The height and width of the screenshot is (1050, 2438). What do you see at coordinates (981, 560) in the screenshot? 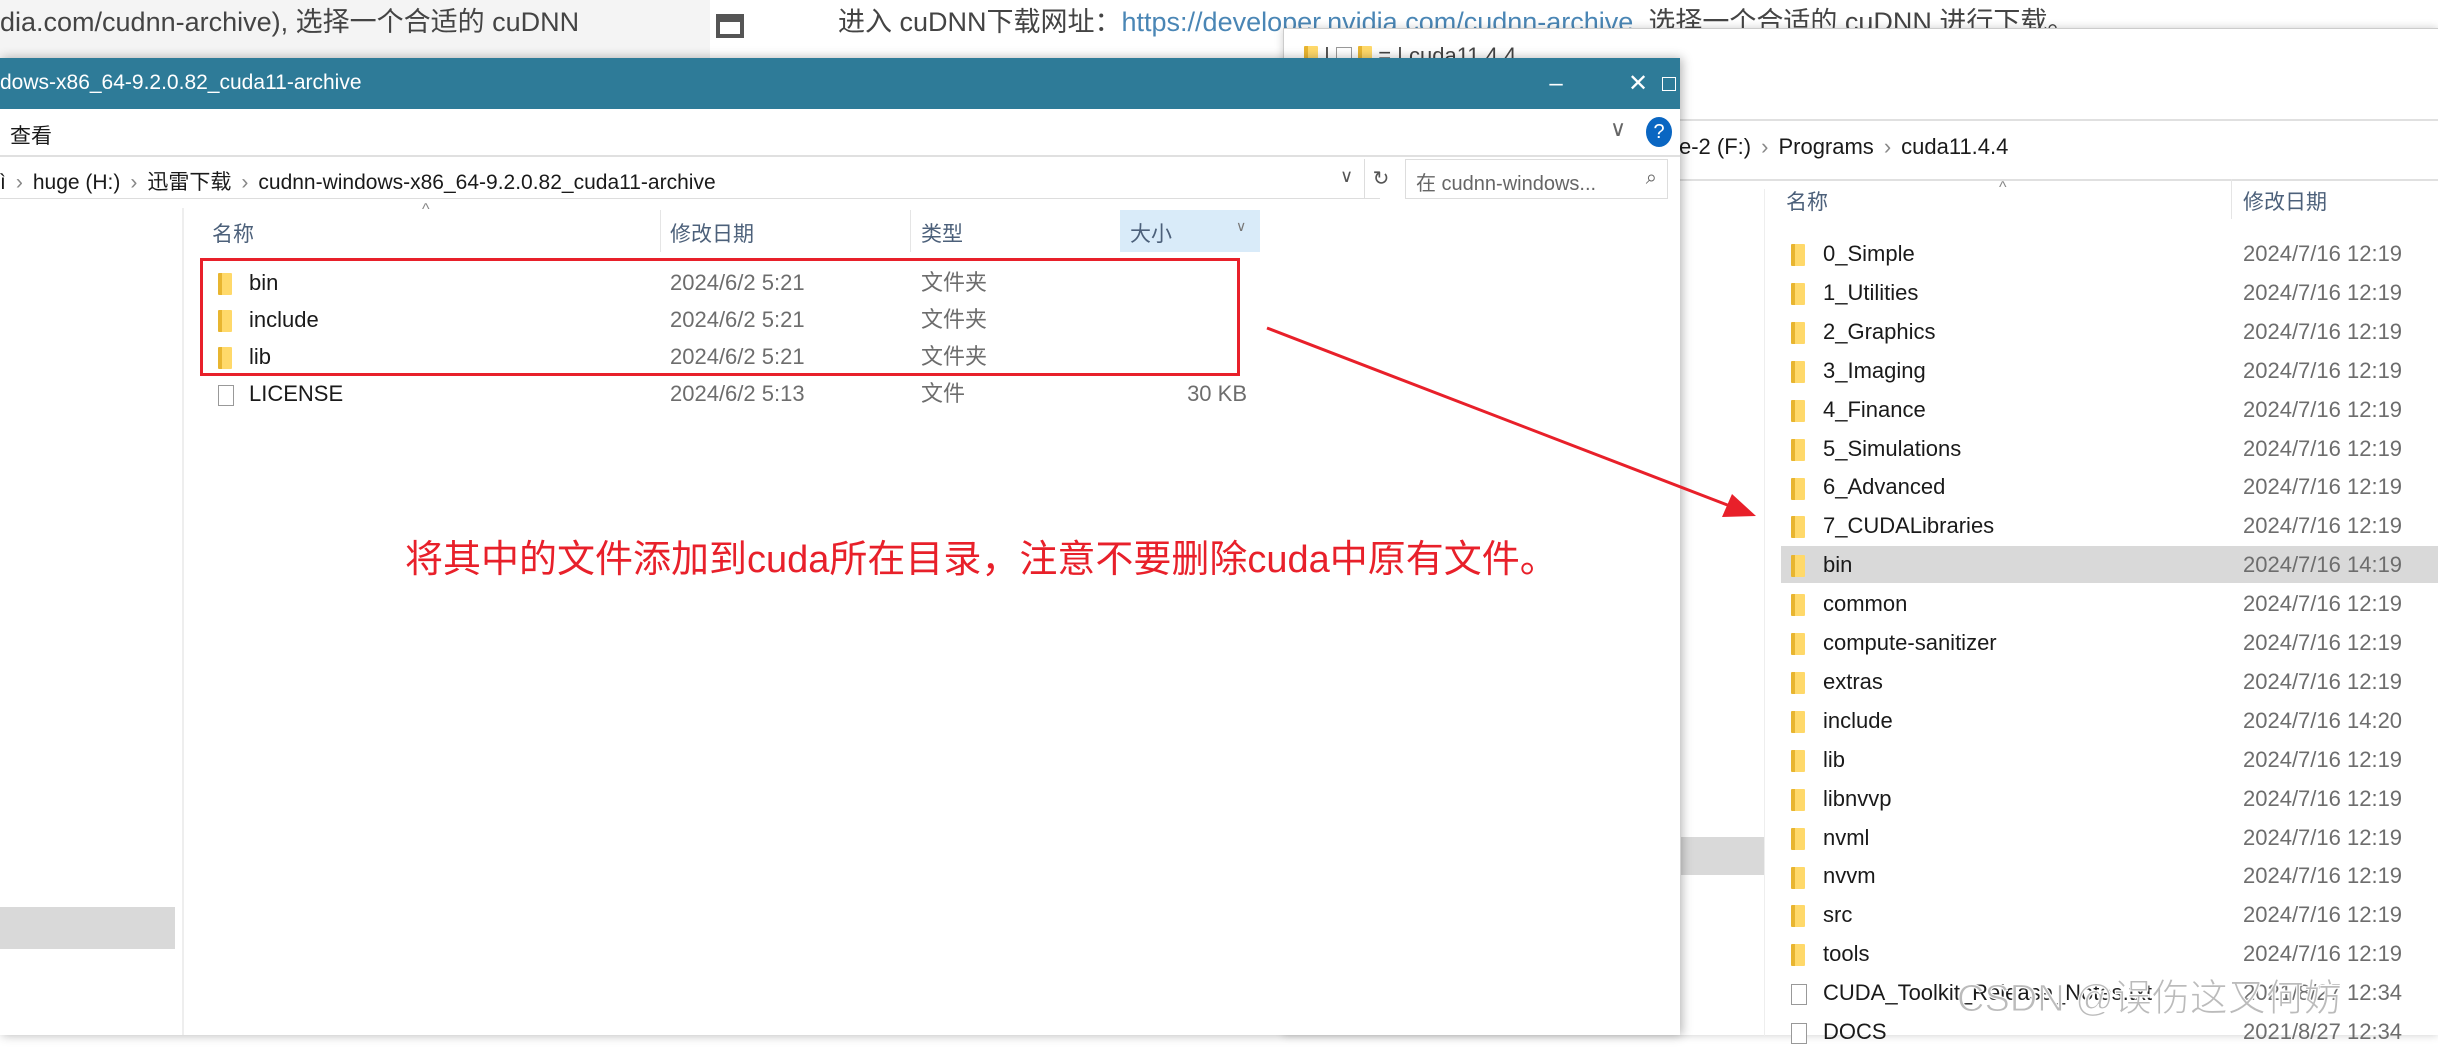
I see `annotation-text: 将其中的文件添加到cuda所在目录，注意不要删除cuda中原有文件。` at bounding box center [981, 560].